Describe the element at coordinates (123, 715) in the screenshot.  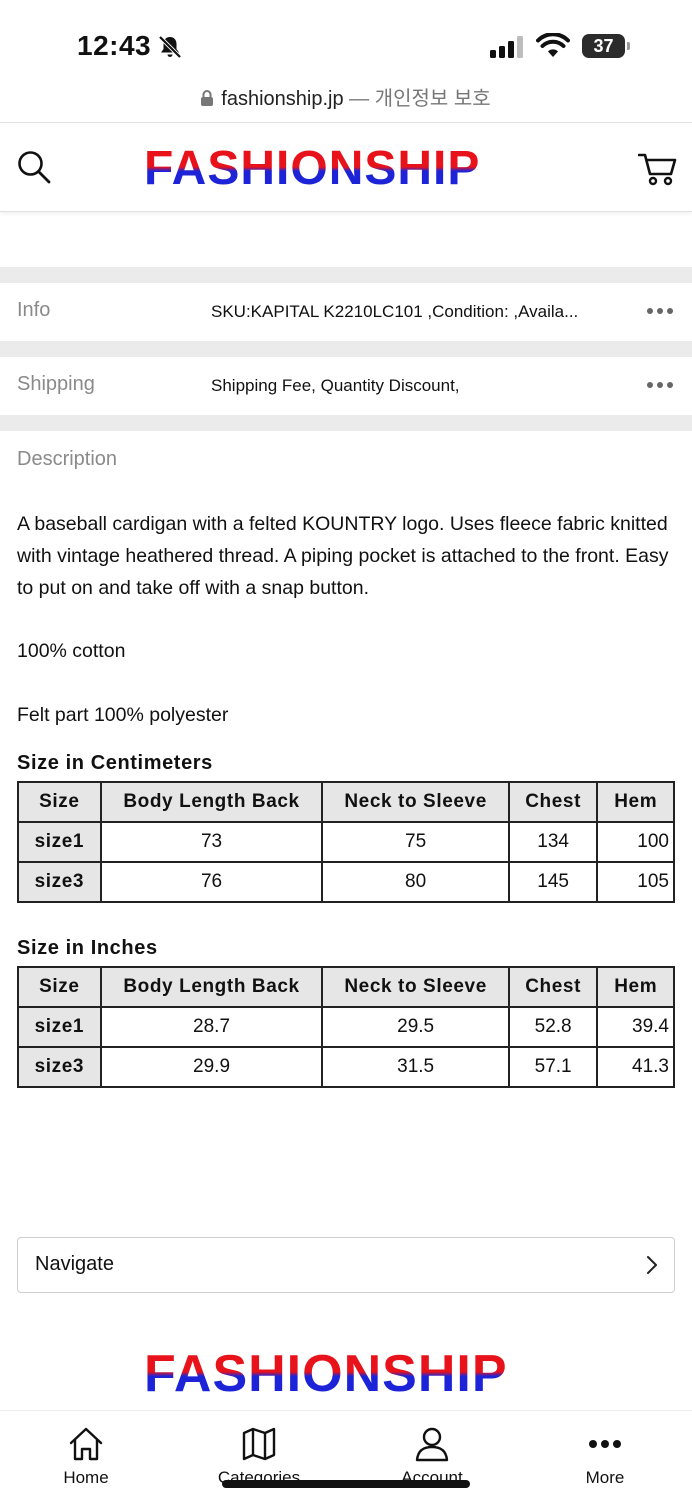
I see `felt-text: Felt part 100% polyester` at that location.